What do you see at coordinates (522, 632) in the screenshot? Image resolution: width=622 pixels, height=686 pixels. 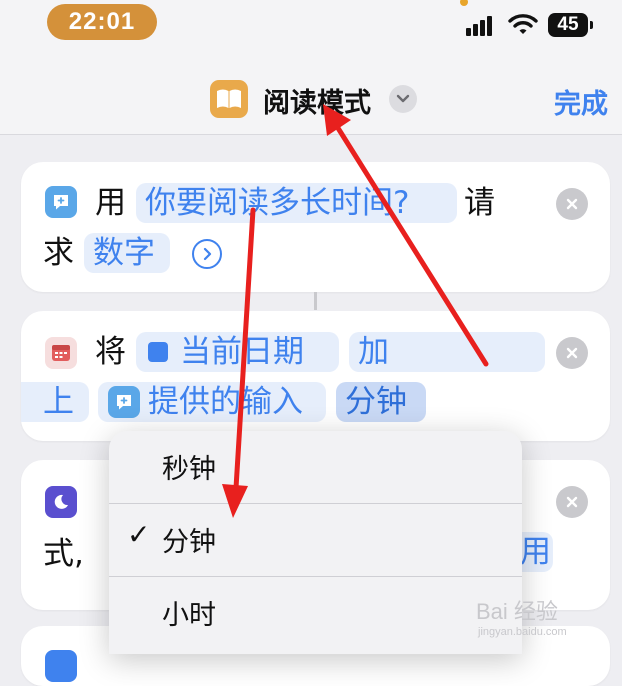 I see `watermark-url: jingyan.baidu.com` at bounding box center [522, 632].